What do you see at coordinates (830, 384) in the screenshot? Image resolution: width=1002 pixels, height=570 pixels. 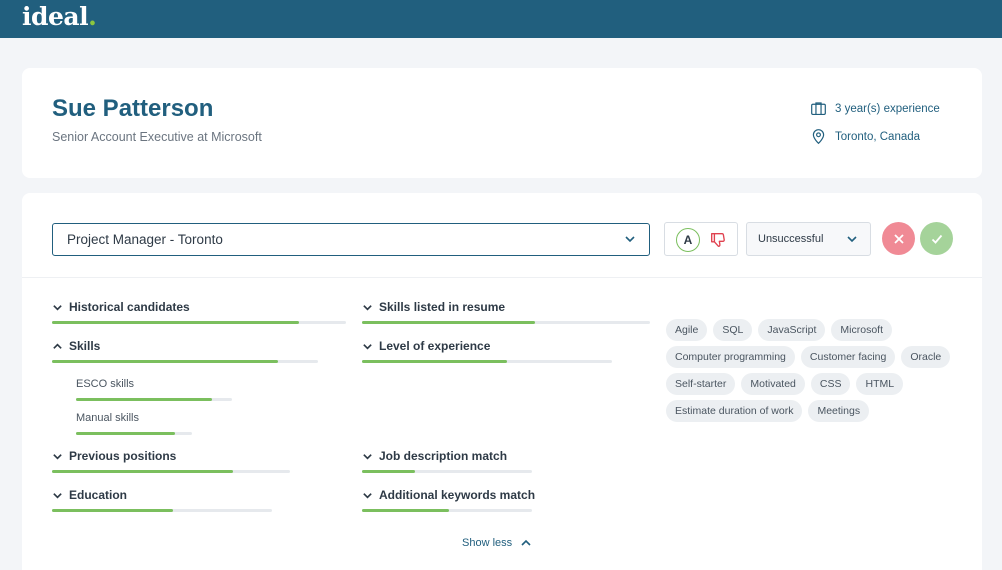 I see `skill-tag: CSS` at bounding box center [830, 384].